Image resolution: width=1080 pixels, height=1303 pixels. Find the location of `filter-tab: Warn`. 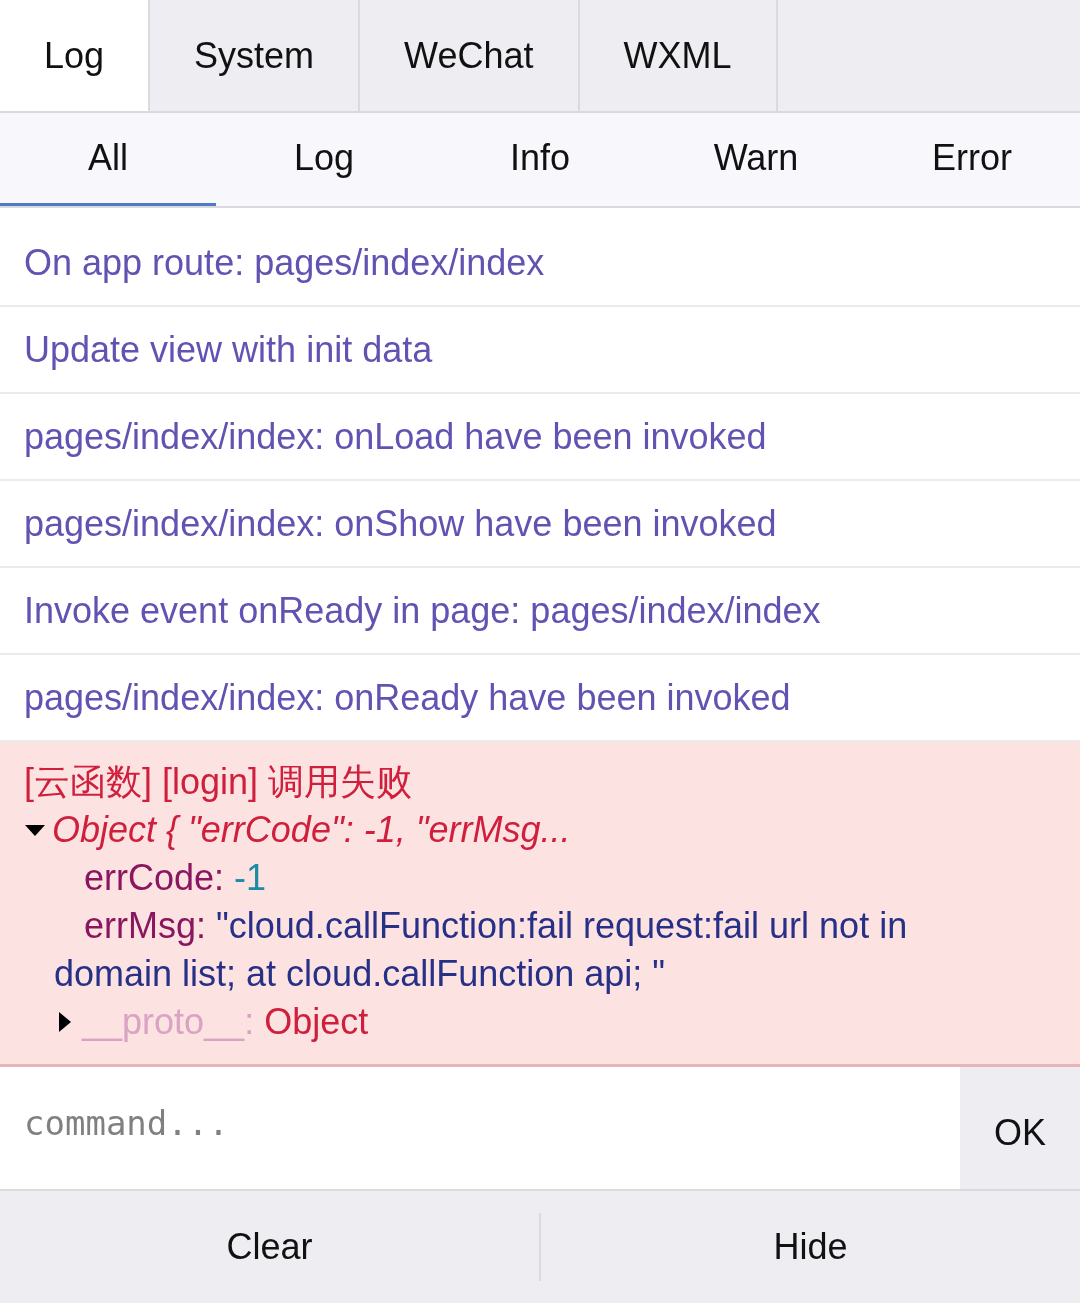

filter-tab: Warn is located at coordinates (756, 159).